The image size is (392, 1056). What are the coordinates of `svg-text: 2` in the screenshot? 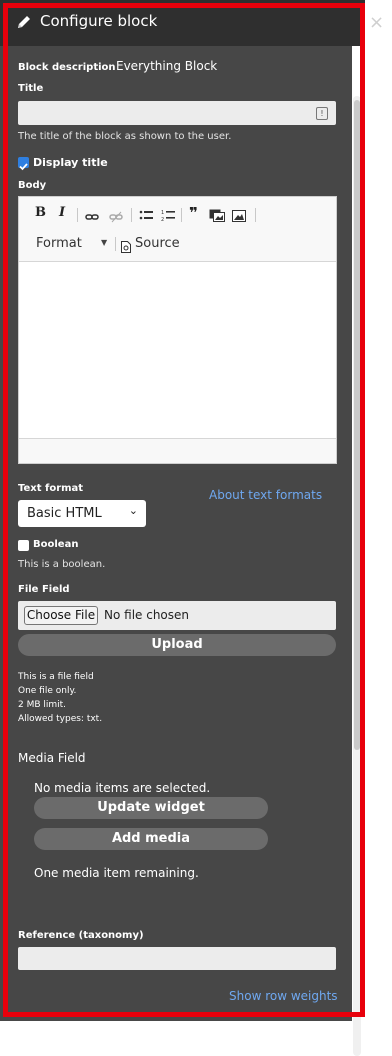 It's located at (162, 219).